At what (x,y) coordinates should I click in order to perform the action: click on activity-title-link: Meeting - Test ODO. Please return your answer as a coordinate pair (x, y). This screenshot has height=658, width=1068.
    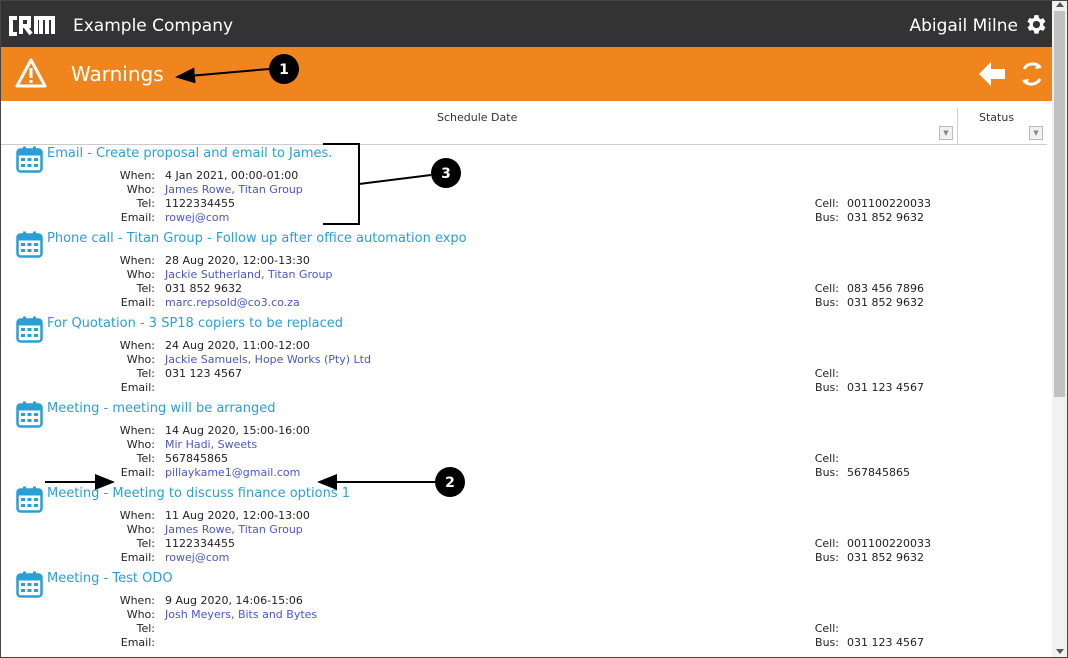
    Looking at the image, I should click on (110, 578).